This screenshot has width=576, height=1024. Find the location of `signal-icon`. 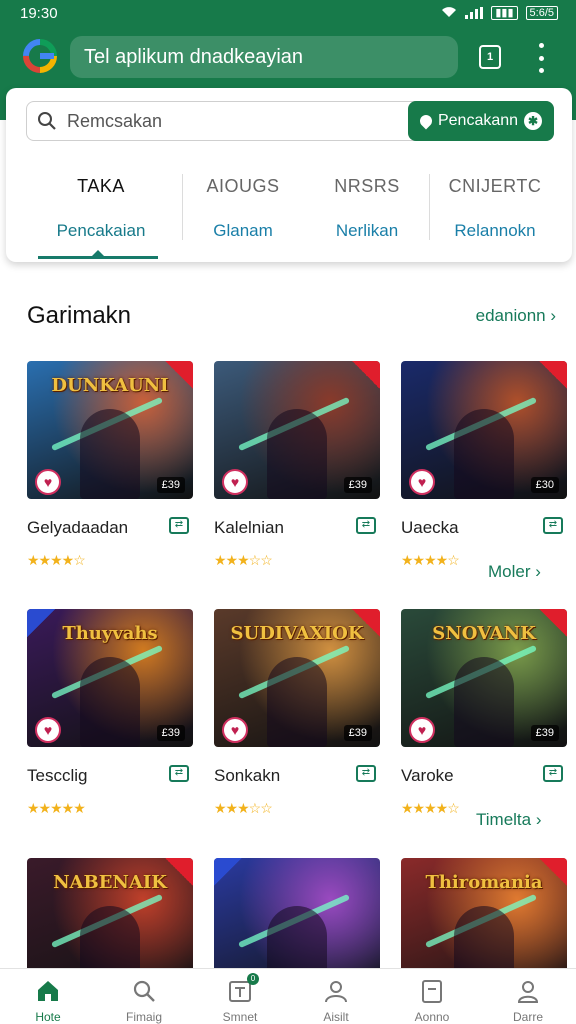

signal-icon is located at coordinates (474, 13).